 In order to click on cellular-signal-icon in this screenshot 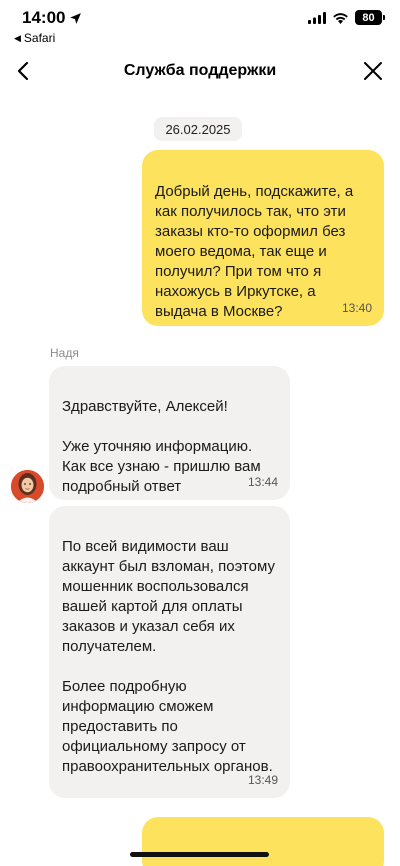, I will do `click(317, 17)`.